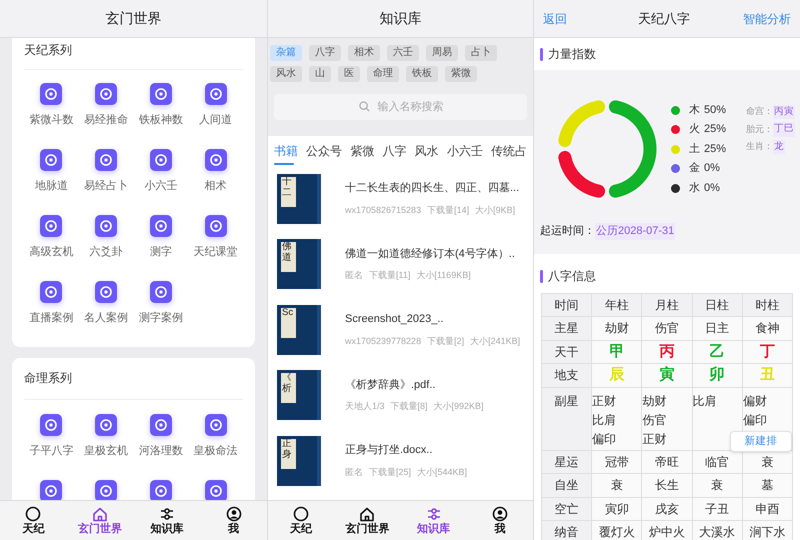 Image resolution: width=800 pixels, height=540 pixels. I want to click on filter-chip: 相术, so click(364, 53).